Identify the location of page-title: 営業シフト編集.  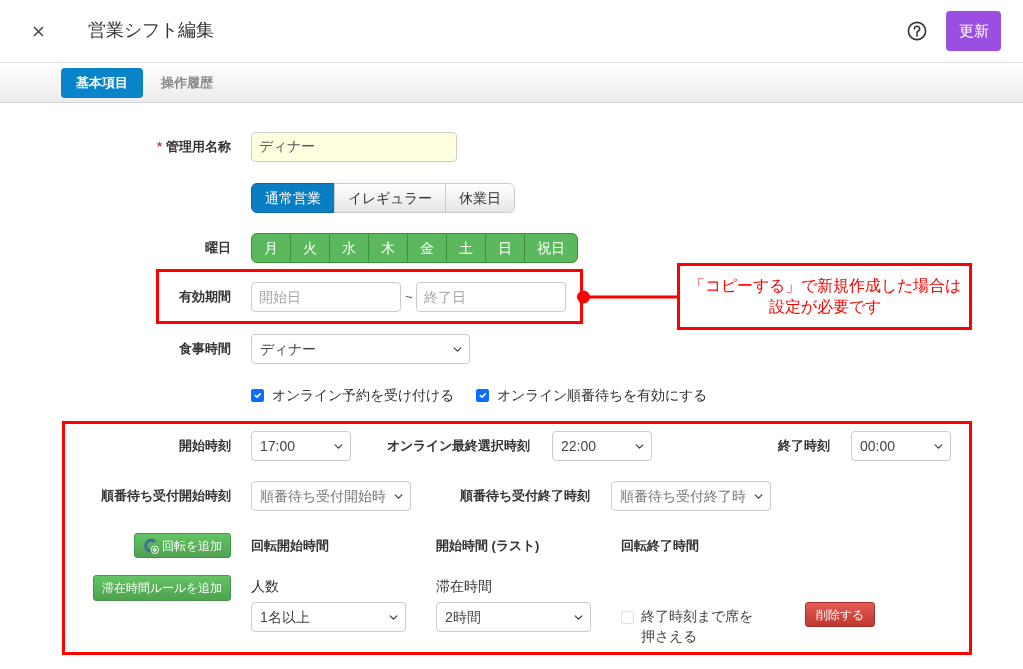
(151, 31).